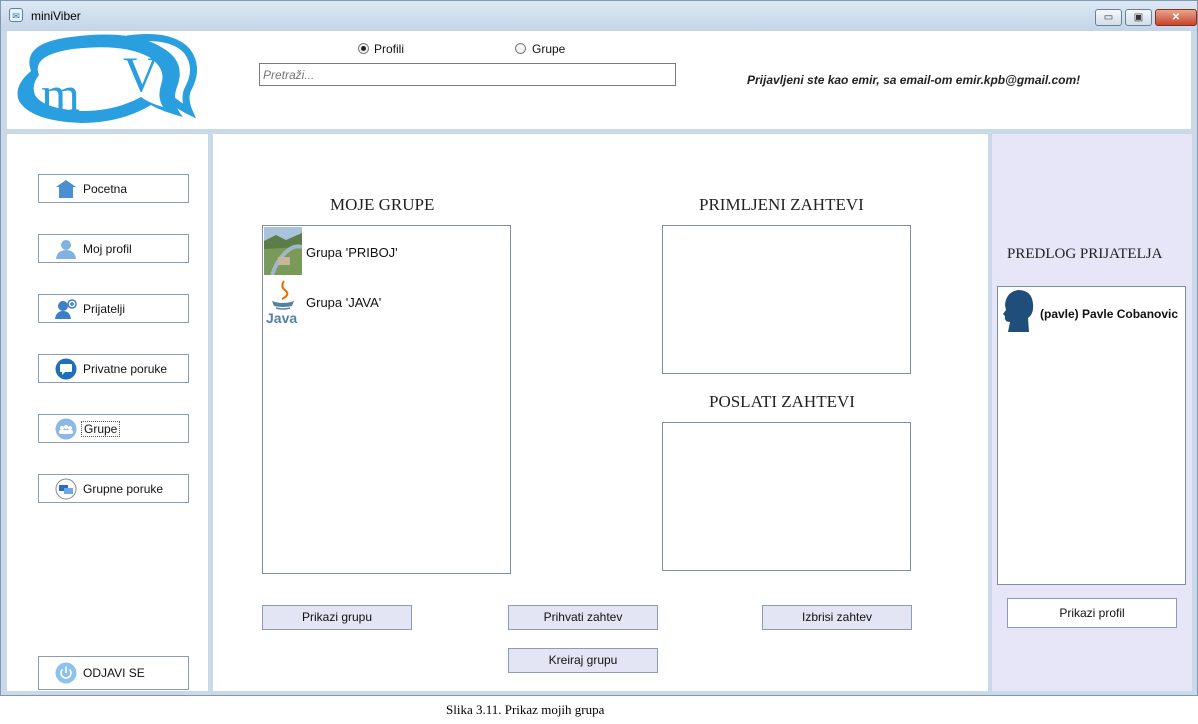 Image resolution: width=1198 pixels, height=724 pixels. What do you see at coordinates (1108, 17) in the screenshot?
I see `minimize-button: ▭` at bounding box center [1108, 17].